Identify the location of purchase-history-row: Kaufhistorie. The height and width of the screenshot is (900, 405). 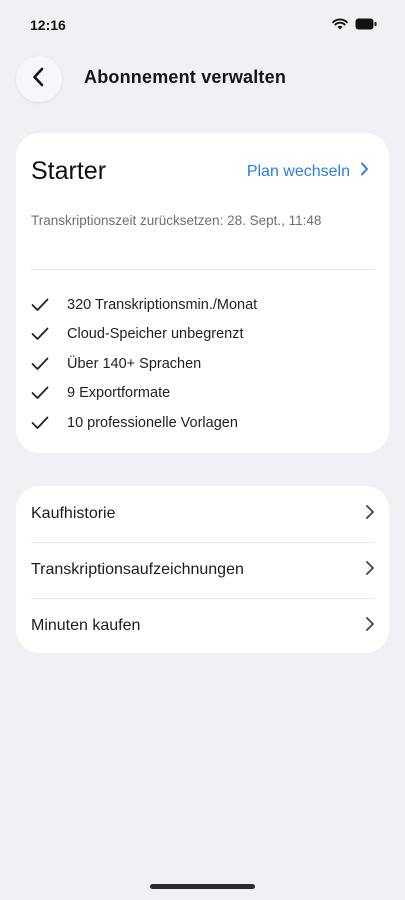
(203, 514).